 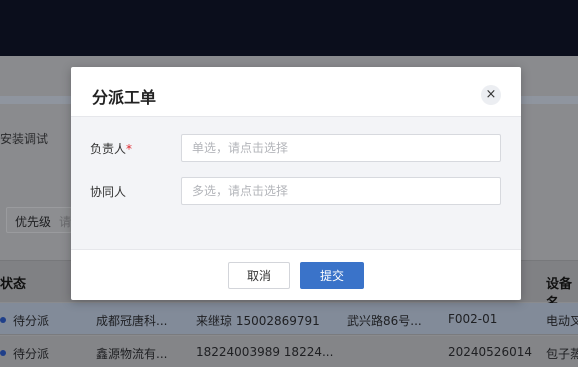 What do you see at coordinates (491, 95) in the screenshot?
I see `close-icon: ×` at bounding box center [491, 95].